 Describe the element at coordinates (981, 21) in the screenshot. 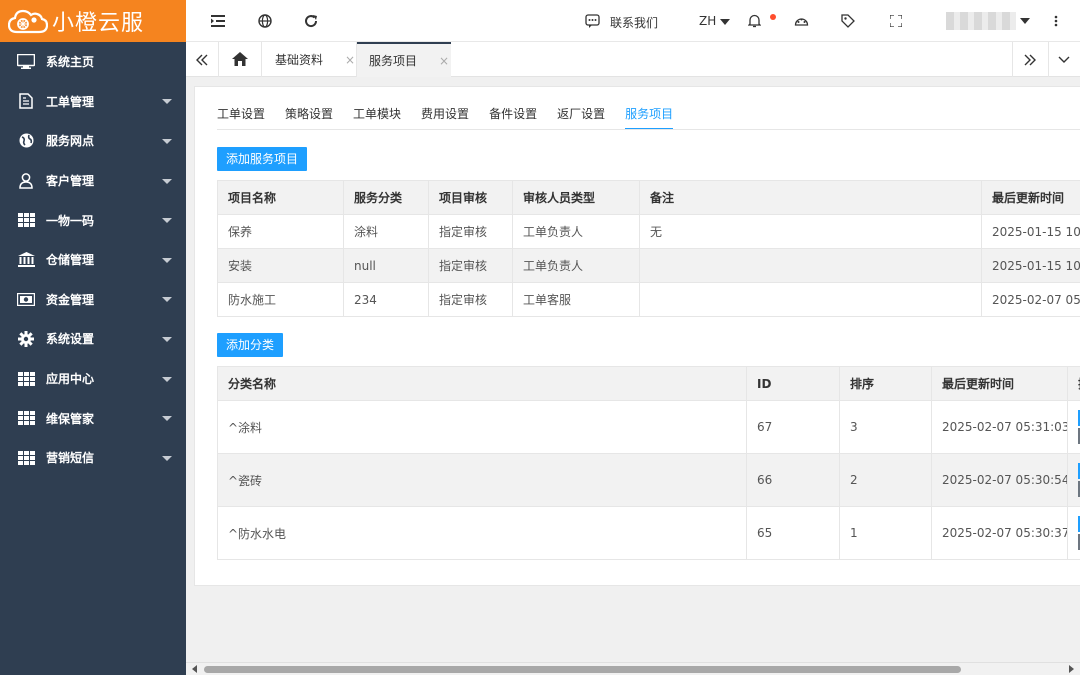

I see `user-name-blurred` at that location.